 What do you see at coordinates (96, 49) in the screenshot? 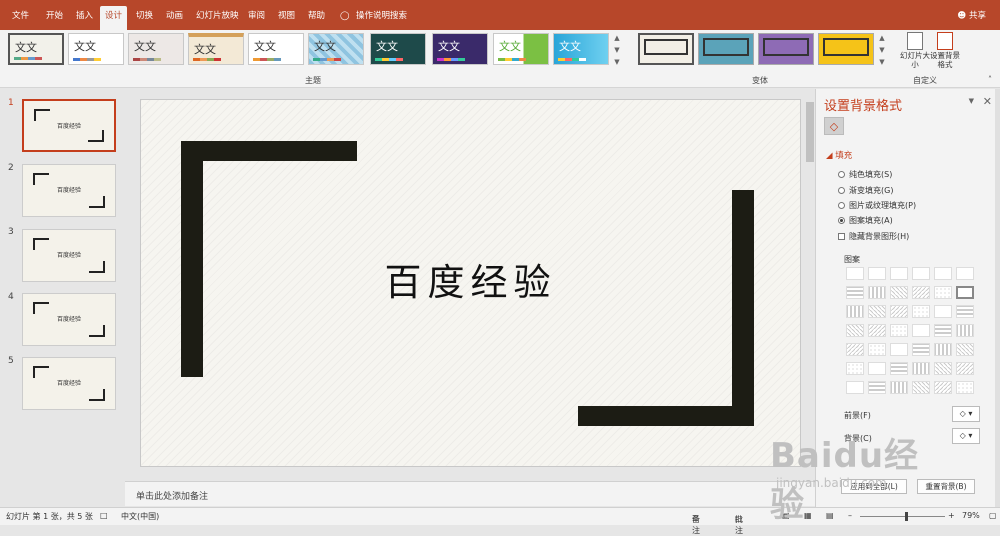
I see `theme-thumb-2: 文文` at bounding box center [96, 49].